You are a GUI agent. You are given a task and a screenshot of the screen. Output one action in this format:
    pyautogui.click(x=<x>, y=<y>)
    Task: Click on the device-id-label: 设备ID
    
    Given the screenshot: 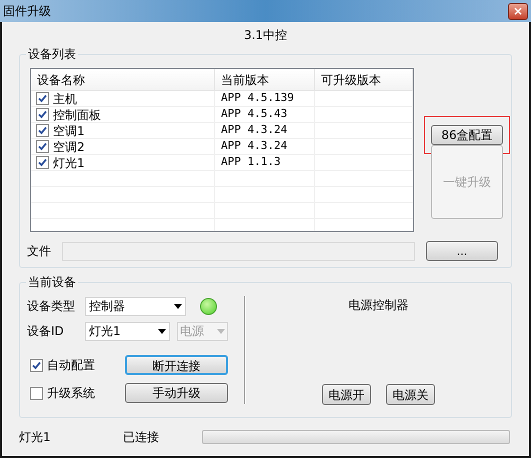 What is the action you would take?
    pyautogui.click(x=46, y=331)
    